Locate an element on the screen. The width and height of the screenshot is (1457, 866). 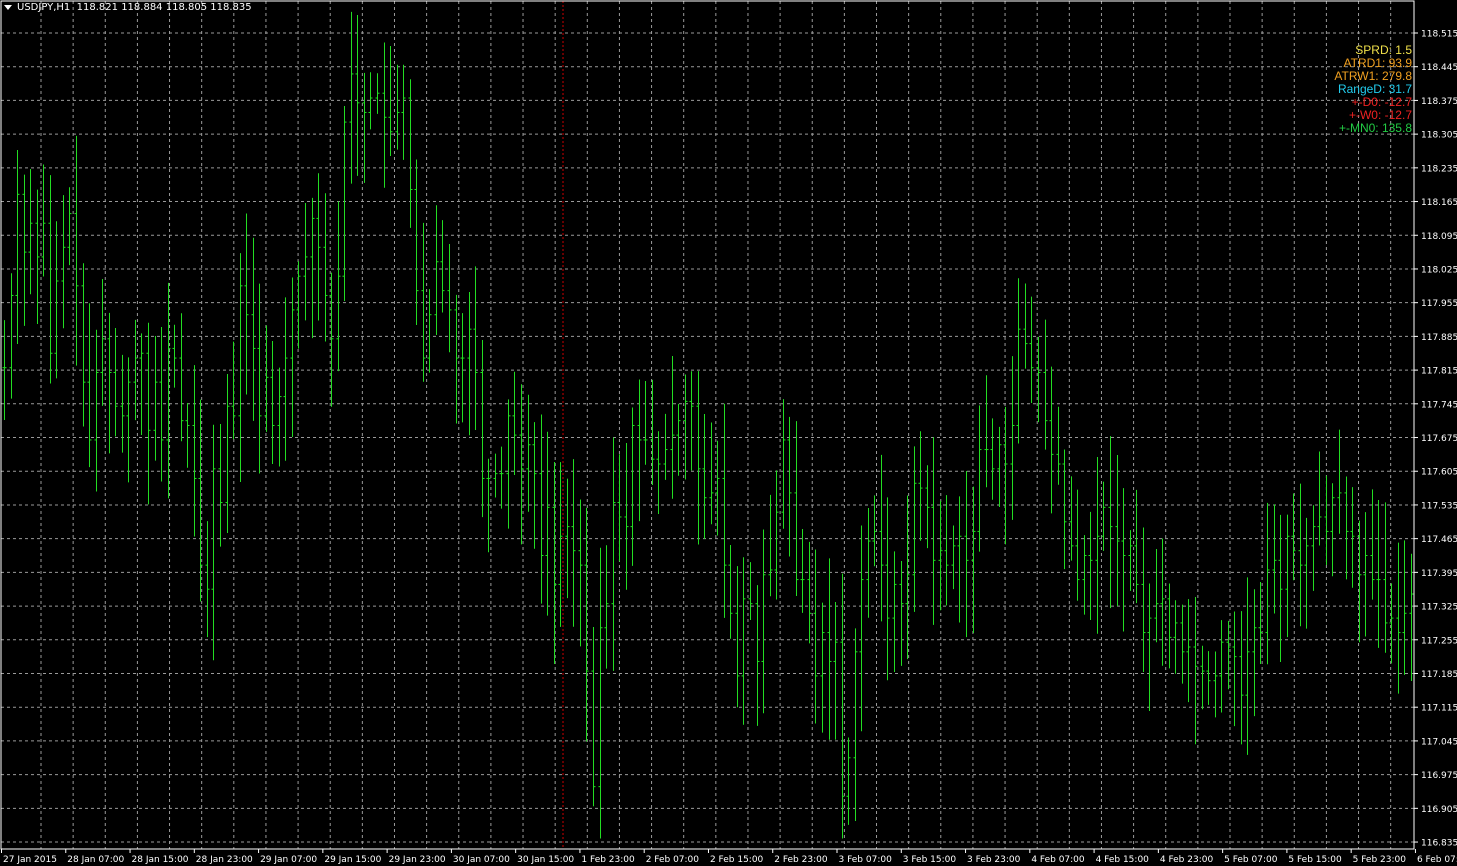
y-tick-label: 118.305 is located at coordinates (1439, 136).